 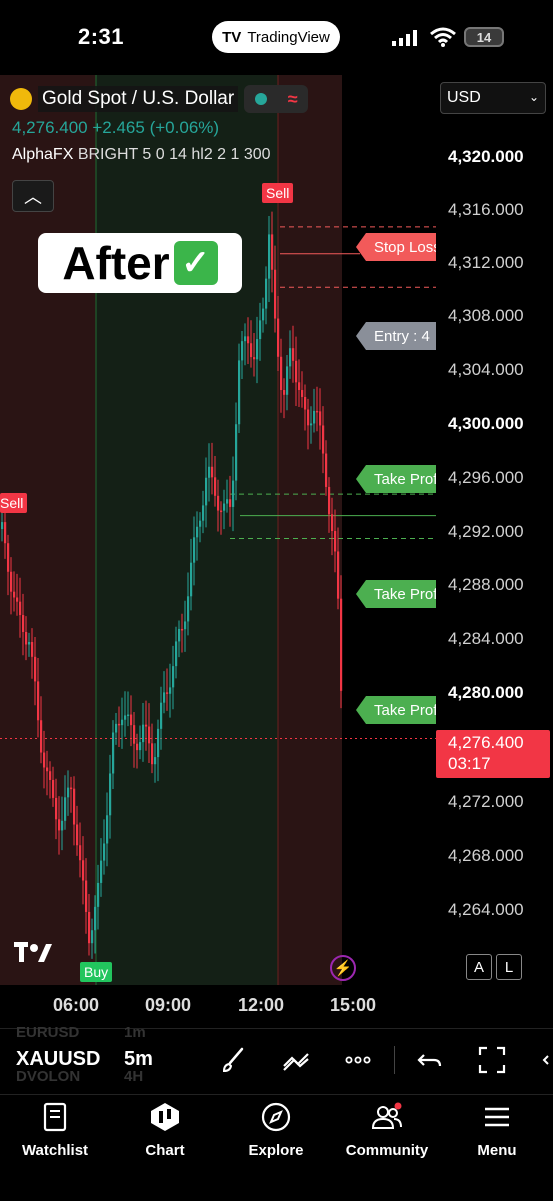 I want to click on price-tick: 4,300.000, so click(x=486, y=423).